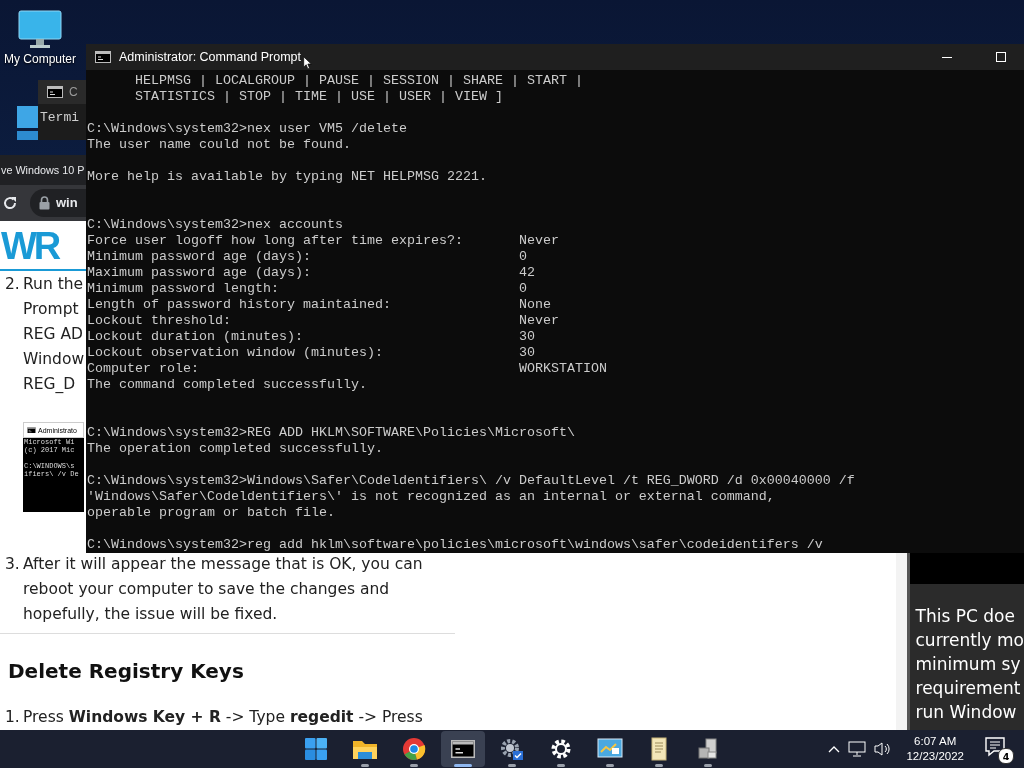  What do you see at coordinates (708, 749) in the screenshot?
I see `boxes-icon` at bounding box center [708, 749].